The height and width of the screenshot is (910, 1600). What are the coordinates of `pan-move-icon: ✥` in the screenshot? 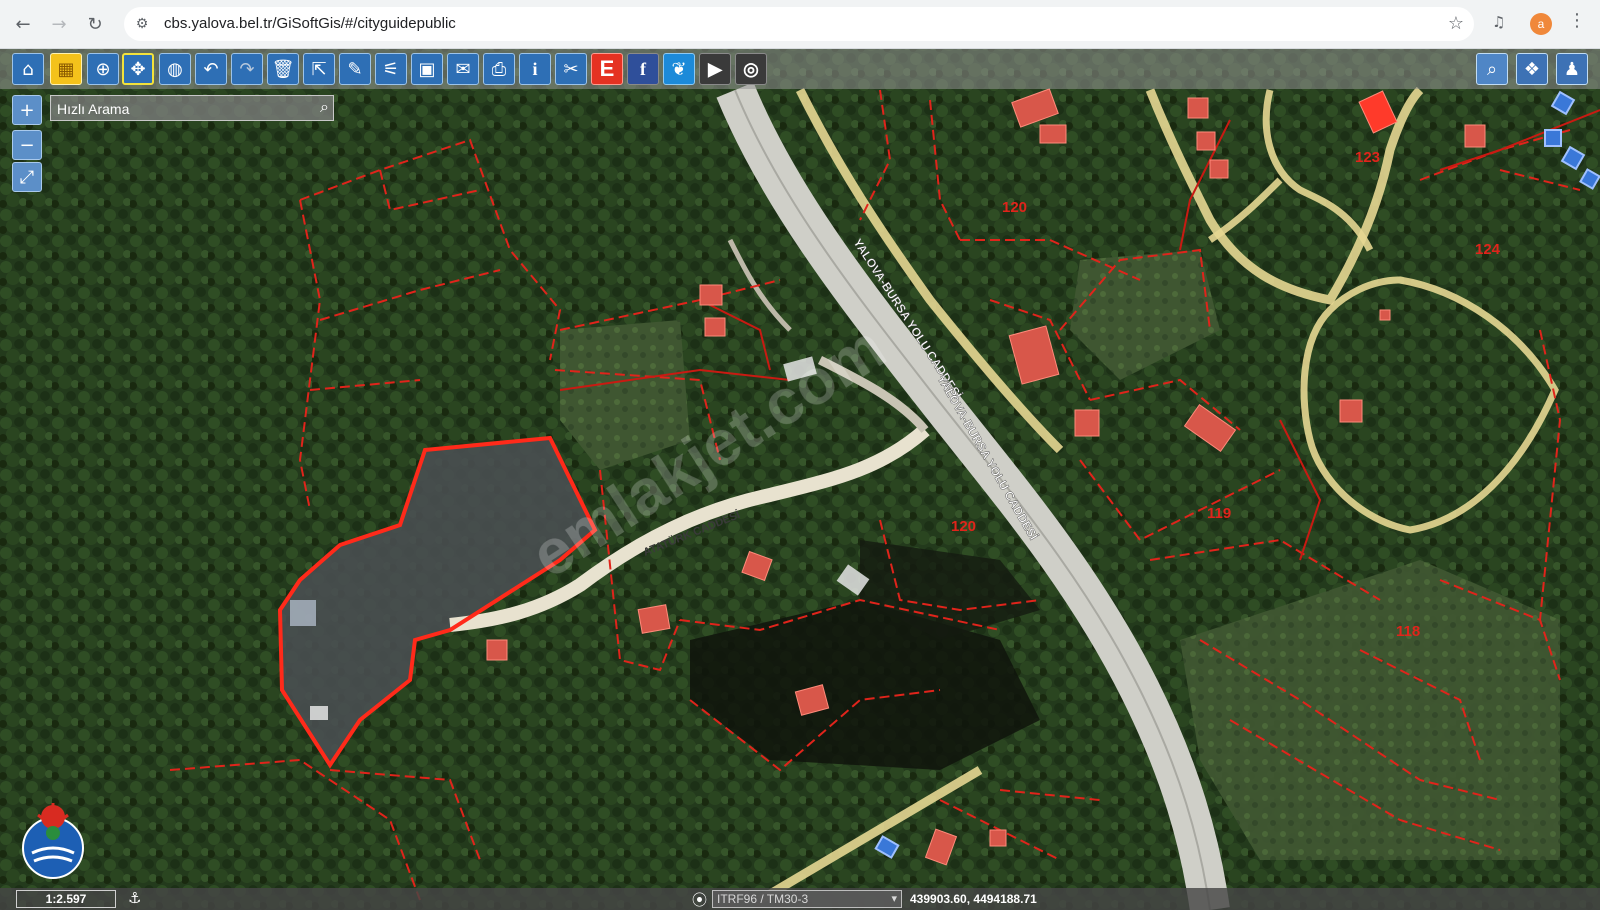 It's located at (138, 69).